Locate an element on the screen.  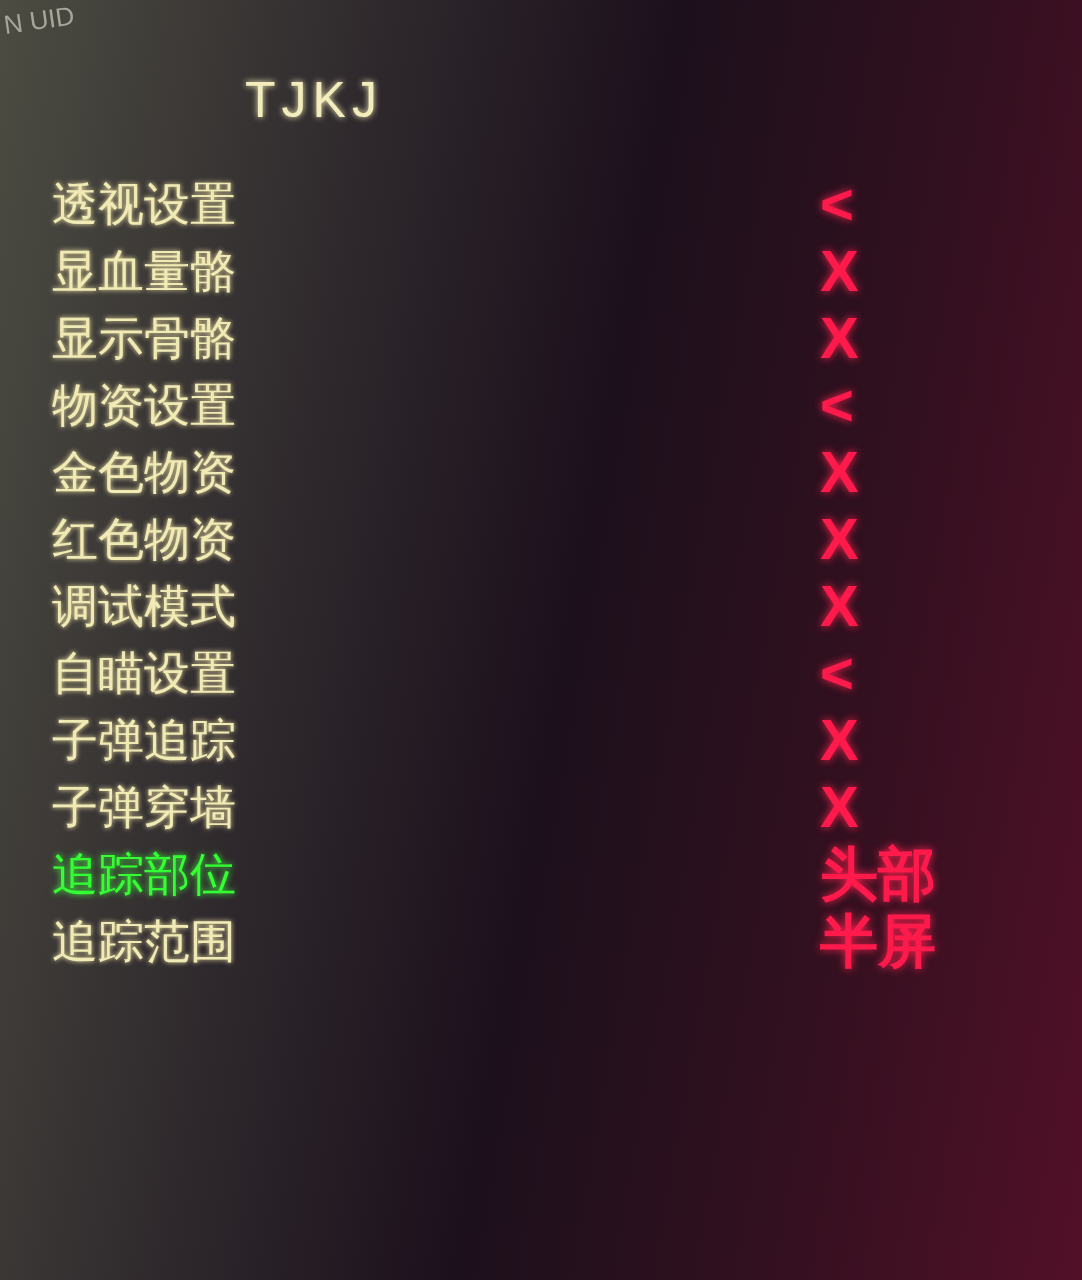
uid-label: N UID is located at coordinates (39, 20).